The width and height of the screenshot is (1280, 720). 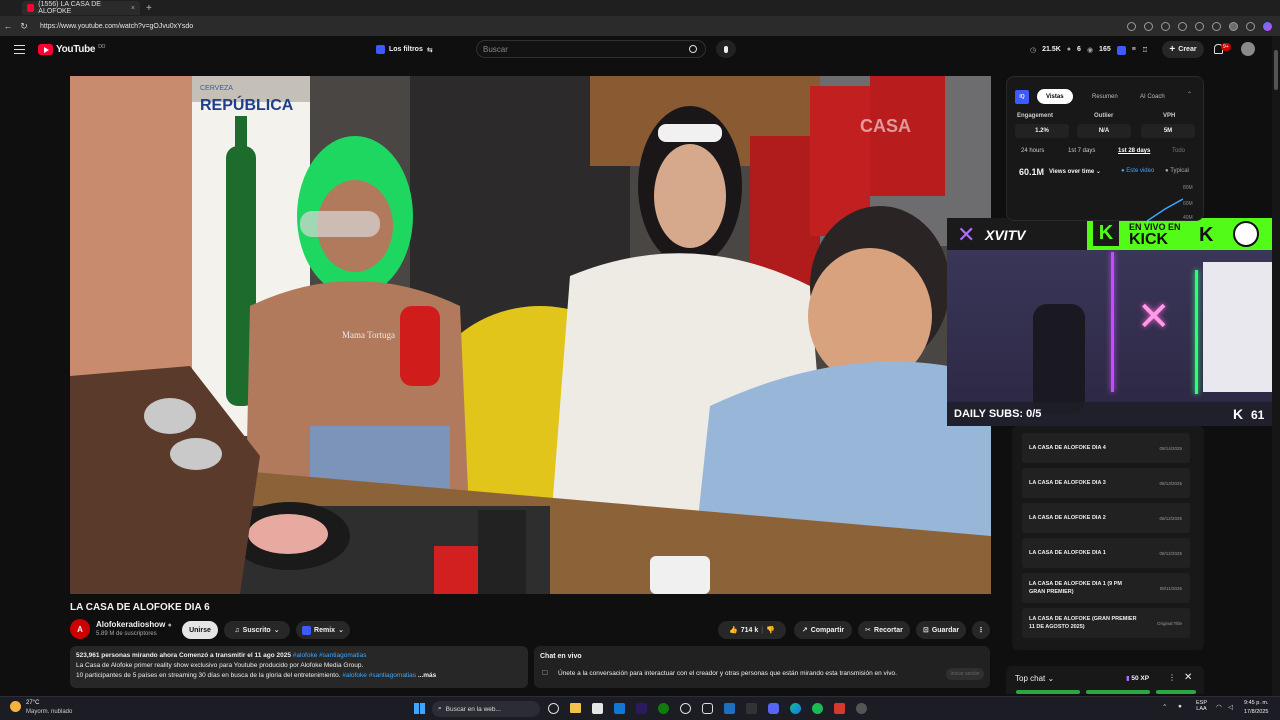 I want to click on copilot-icon, so click(x=1267, y=26).